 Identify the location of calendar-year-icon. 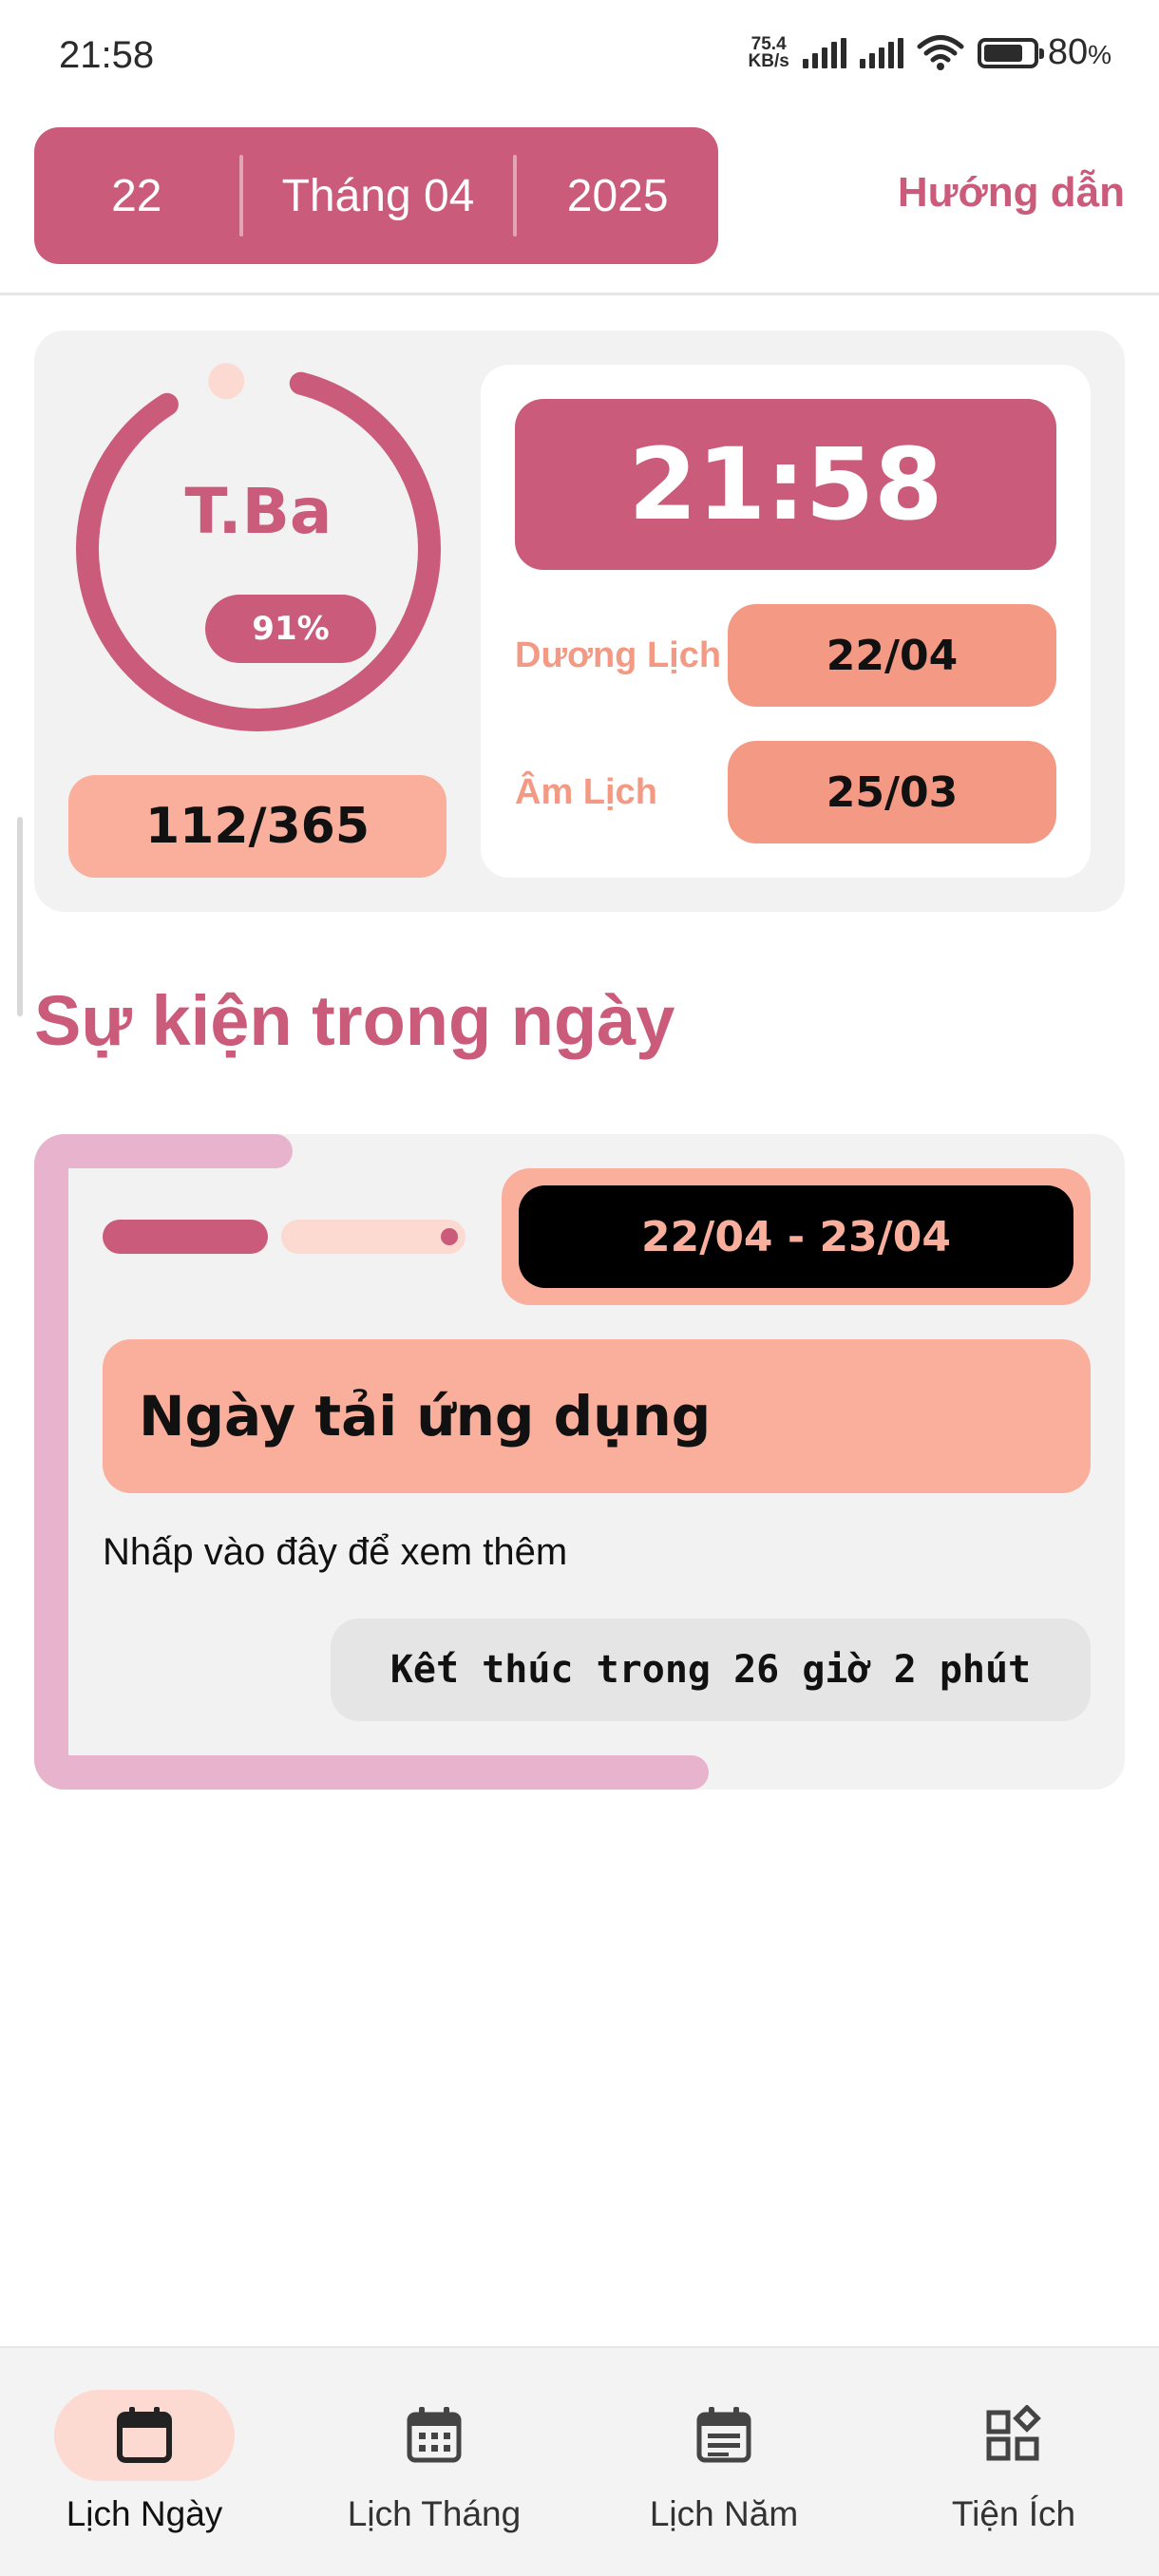
(723, 2435).